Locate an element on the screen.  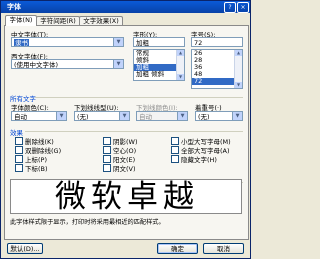
subscript-checkbox: 下标(B) is located at coordinates (31, 168).